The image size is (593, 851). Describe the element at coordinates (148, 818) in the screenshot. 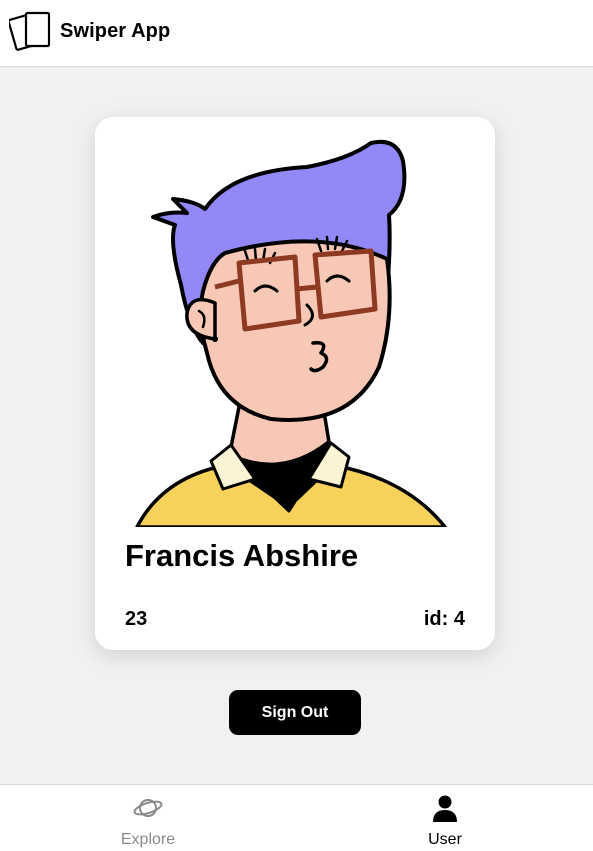

I see `tab-explore: Explore` at that location.